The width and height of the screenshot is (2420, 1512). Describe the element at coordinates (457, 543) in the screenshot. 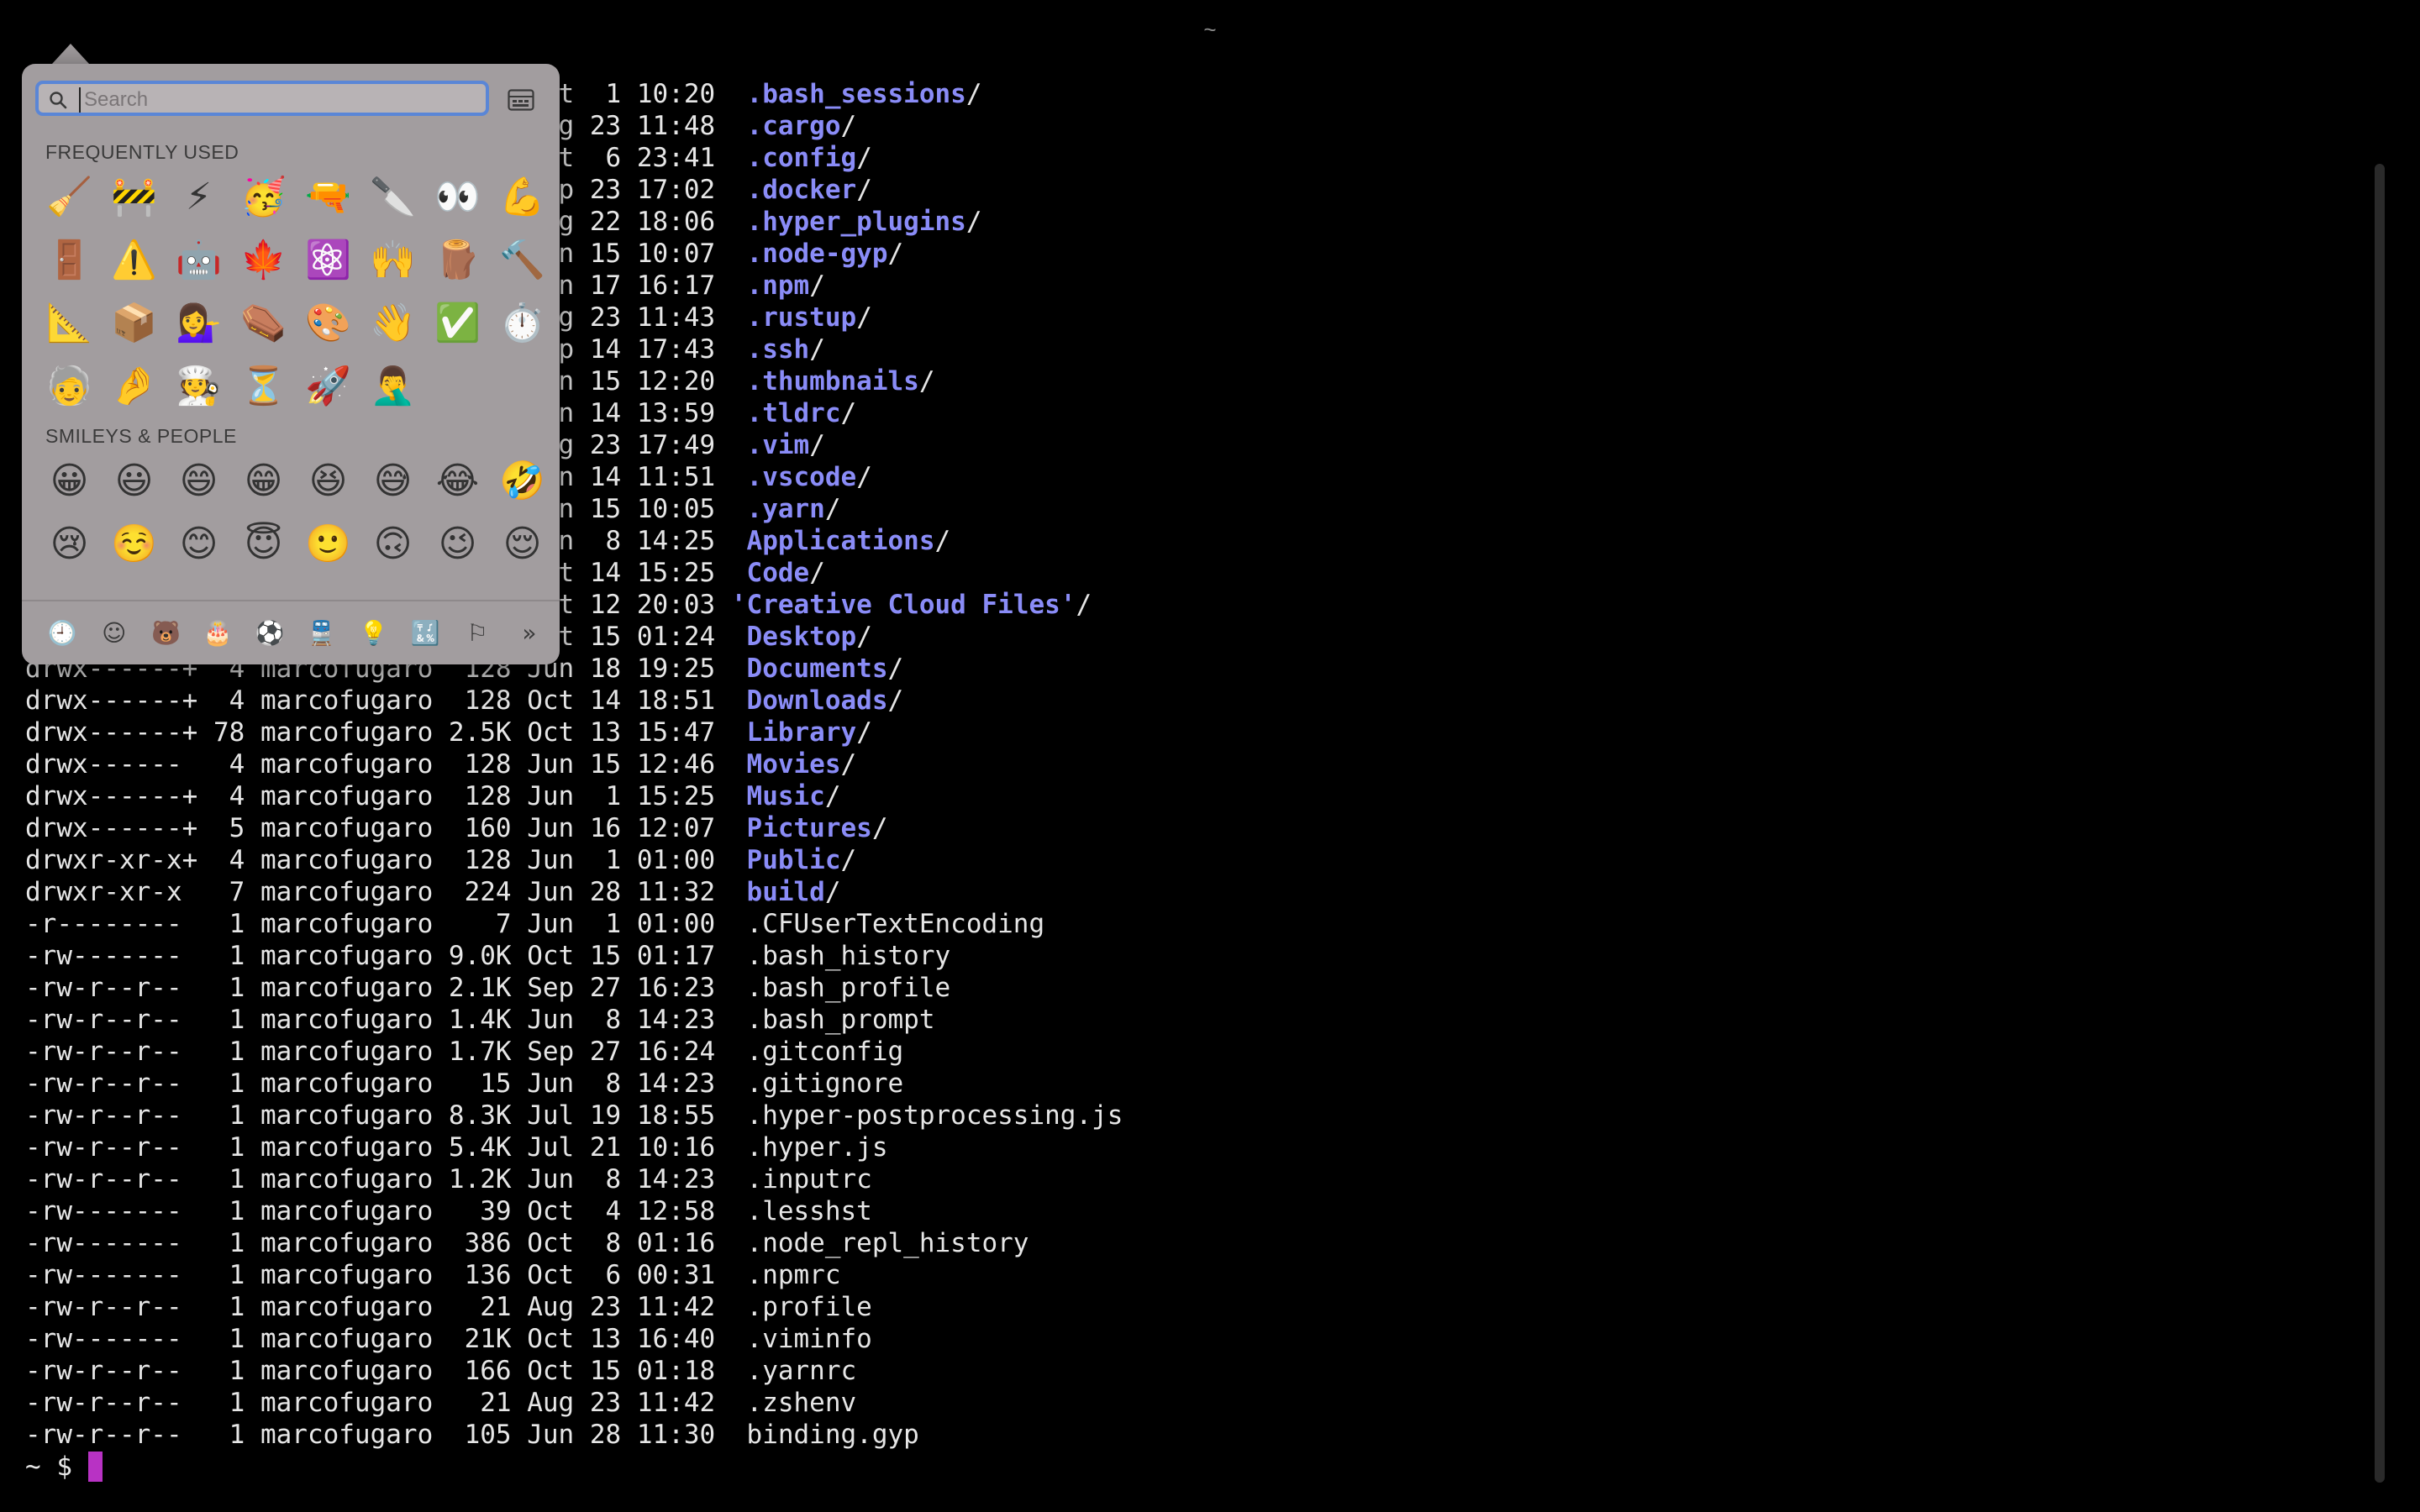

I see `emoji-button: 😉` at that location.